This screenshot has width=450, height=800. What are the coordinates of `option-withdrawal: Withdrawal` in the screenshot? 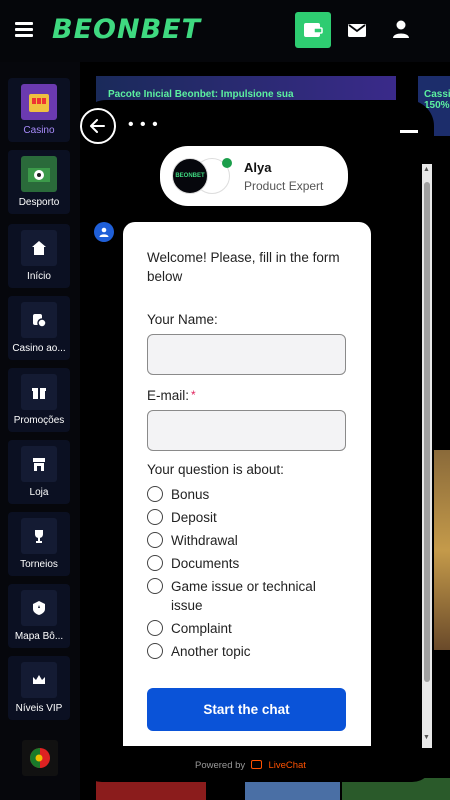 It's located at (239, 540).